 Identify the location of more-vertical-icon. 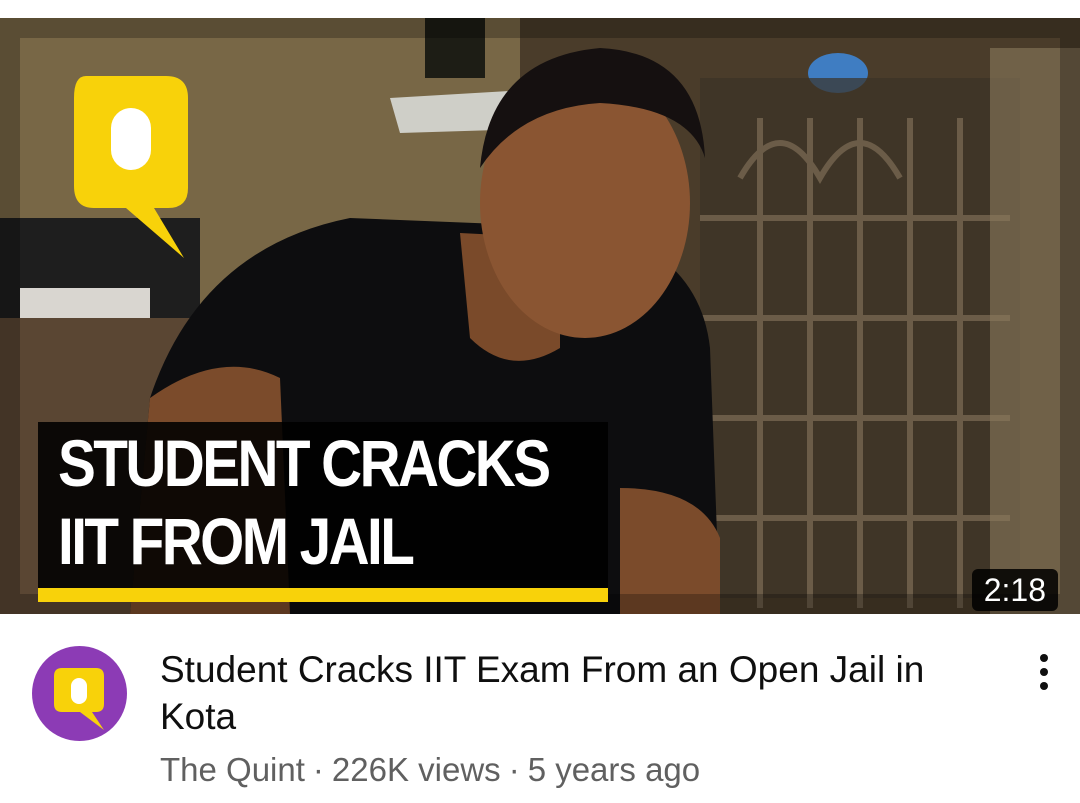
(1044, 672).